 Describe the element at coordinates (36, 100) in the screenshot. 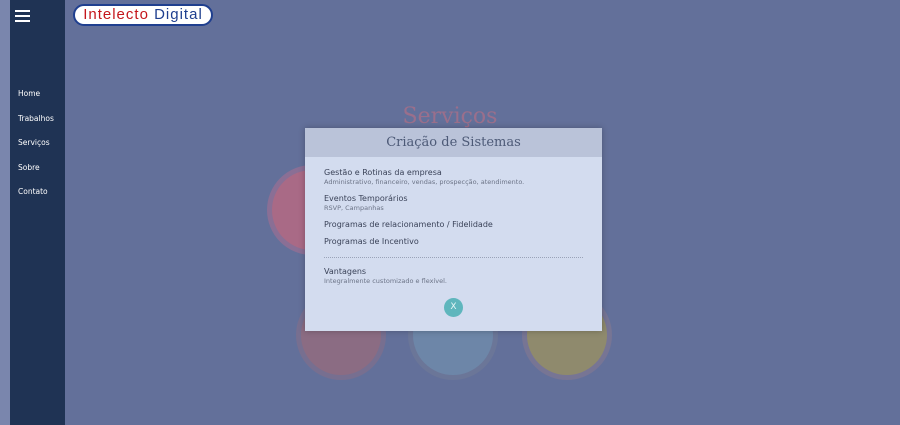

I see `sidebar-item-home: Home` at that location.